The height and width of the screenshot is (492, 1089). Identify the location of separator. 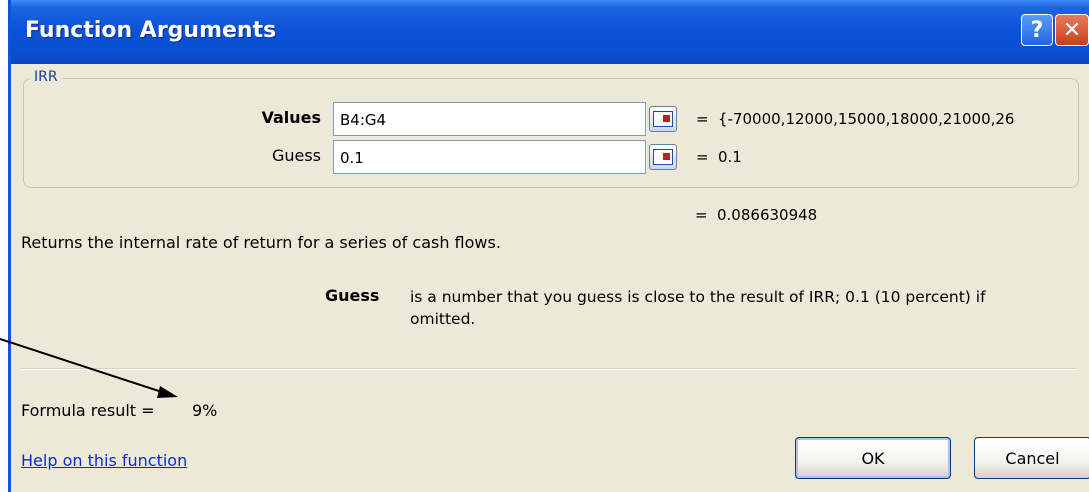
(549, 369).